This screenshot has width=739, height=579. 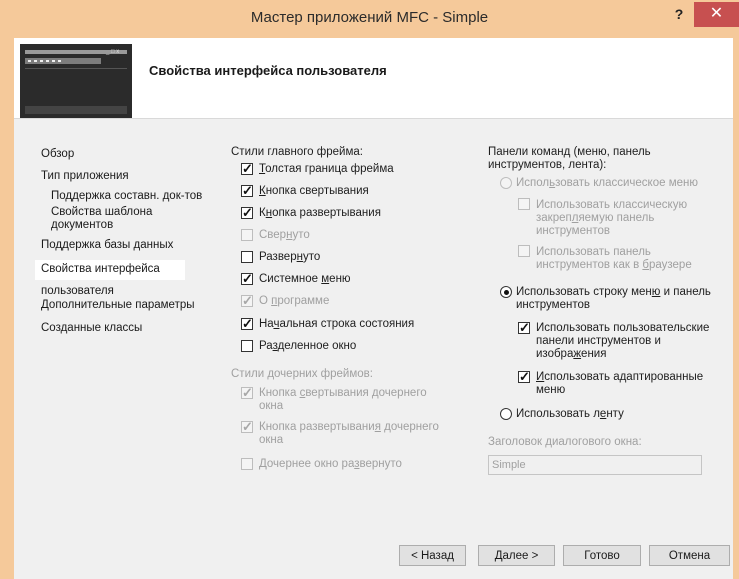 I want to click on ribbon-label: Использовать ленту, so click(x=570, y=414).